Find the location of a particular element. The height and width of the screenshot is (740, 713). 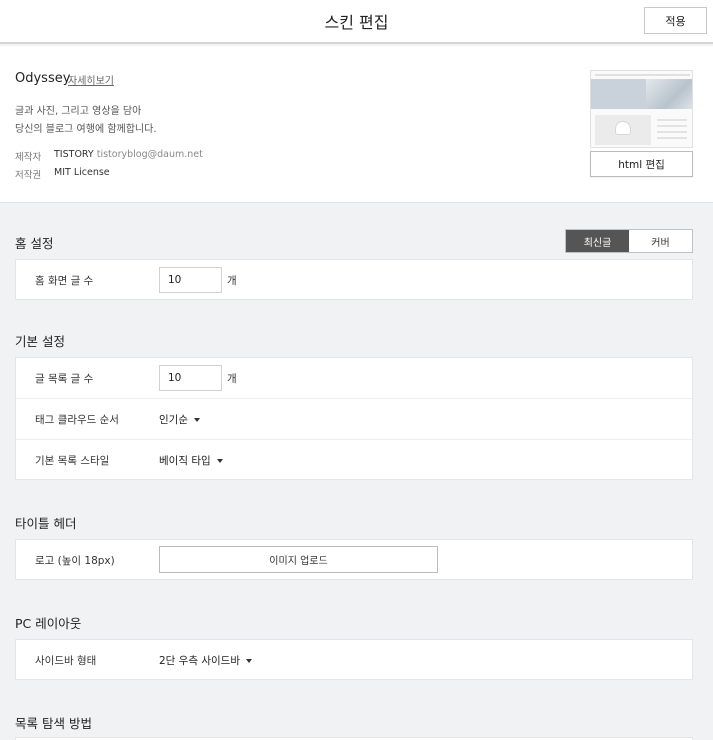

toggle-option-latest: 최신글 is located at coordinates (597, 241).